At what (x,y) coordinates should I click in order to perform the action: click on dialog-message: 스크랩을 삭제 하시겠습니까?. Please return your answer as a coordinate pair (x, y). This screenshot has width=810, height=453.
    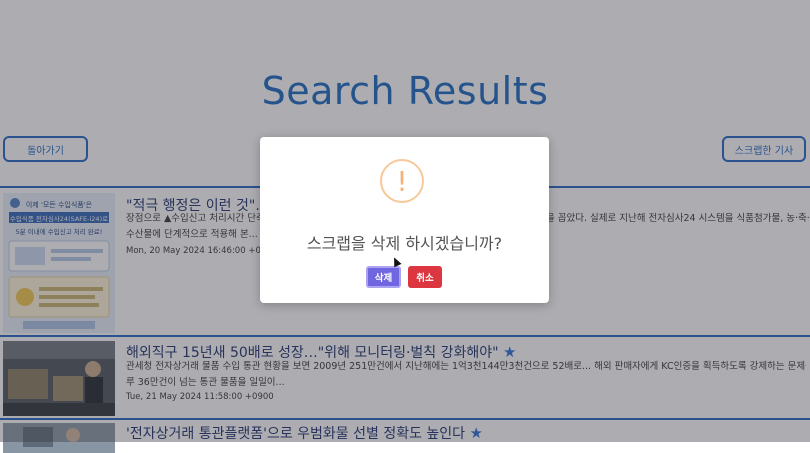
    Looking at the image, I should click on (404, 243).